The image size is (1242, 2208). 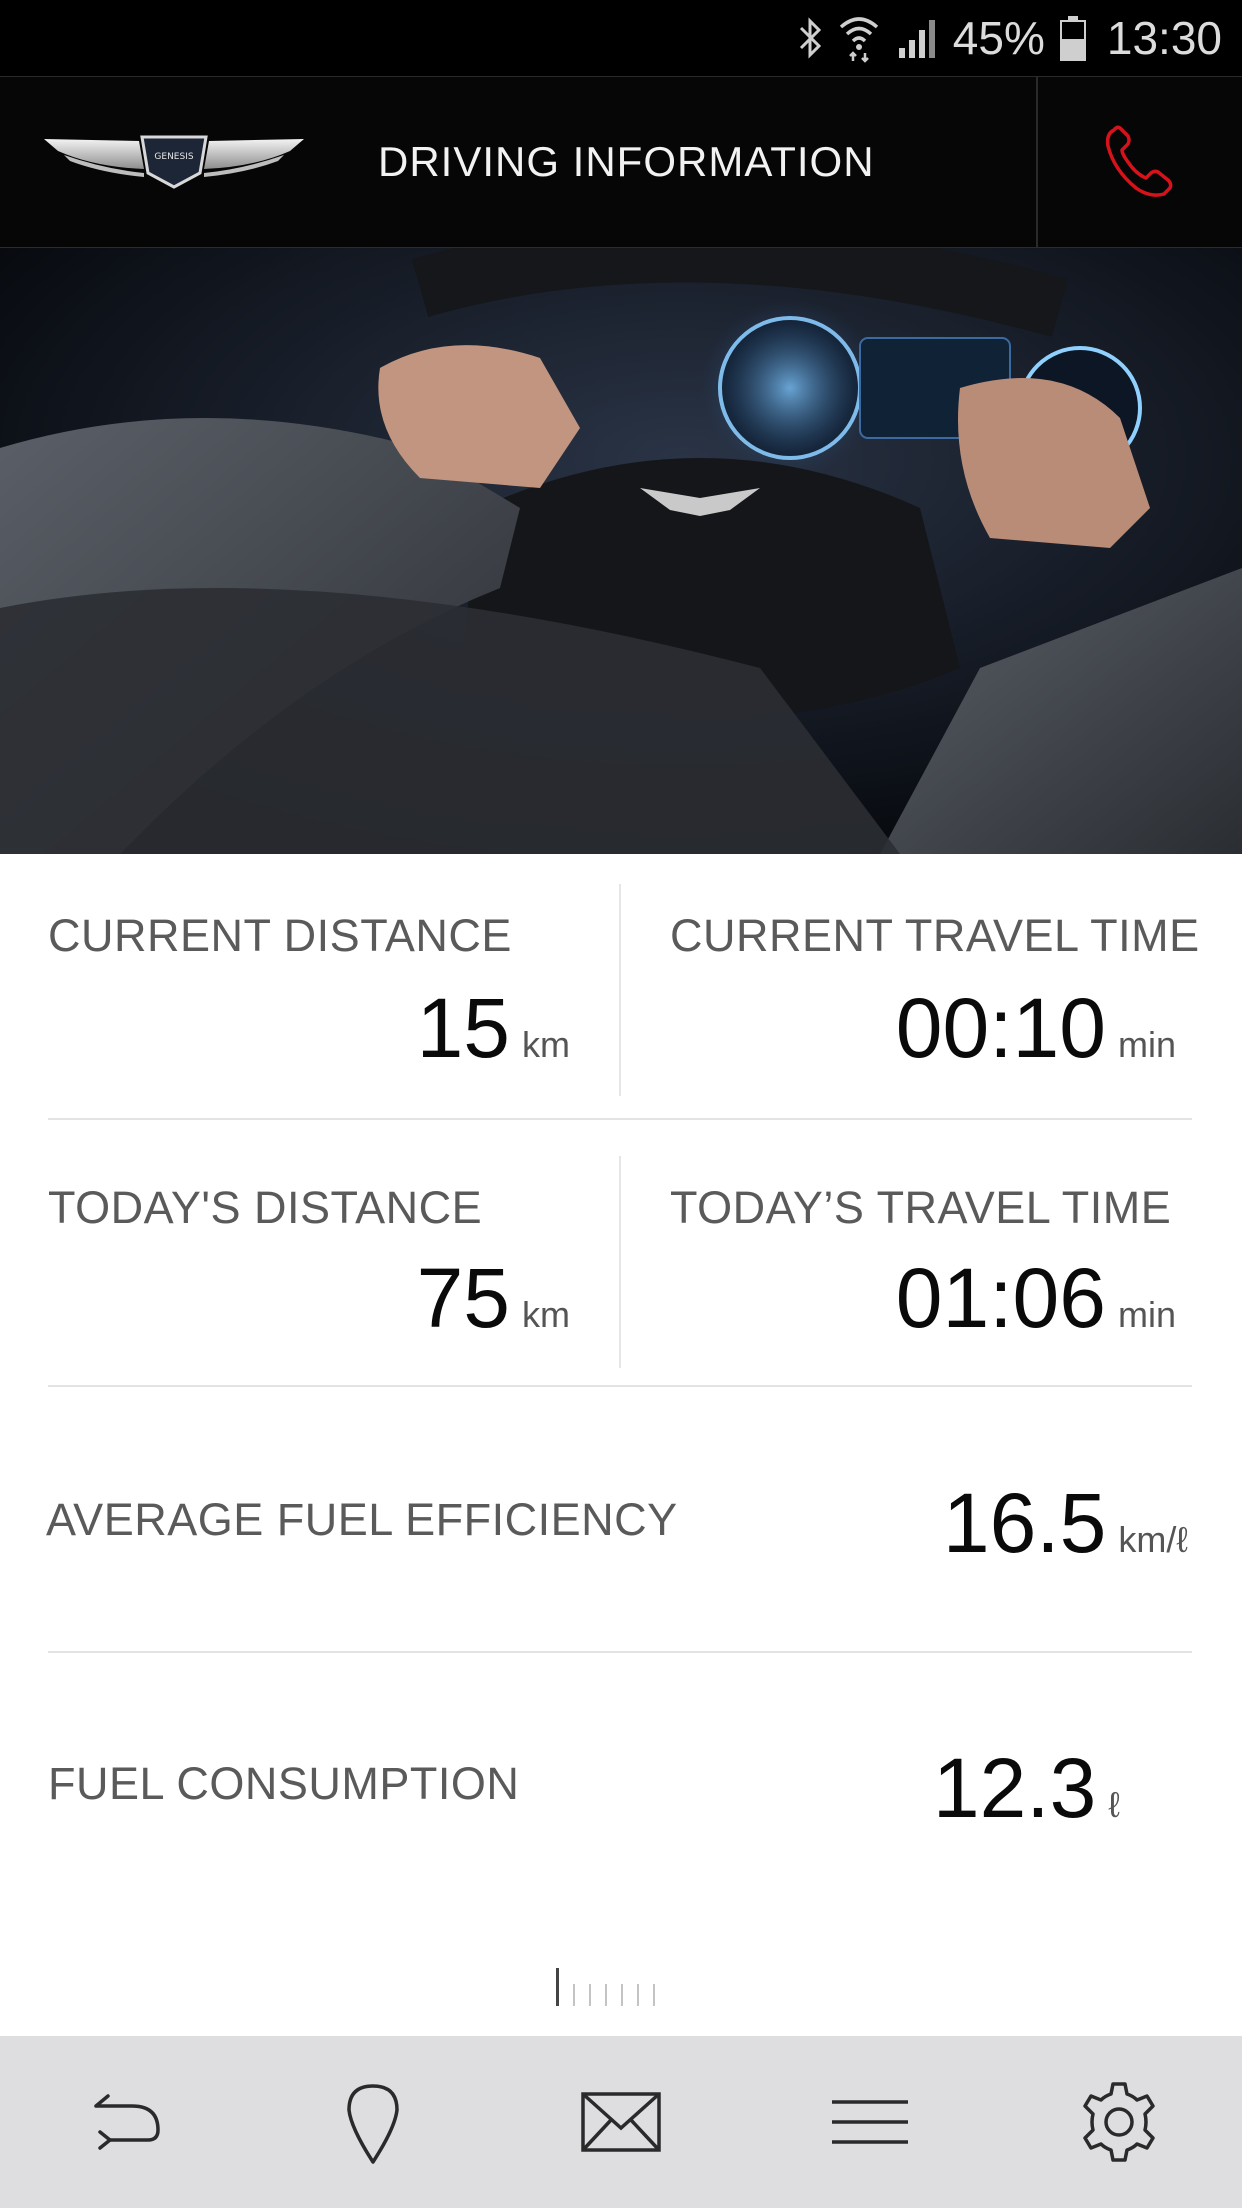 I want to click on logo-text: GENESIS, so click(x=173, y=157).